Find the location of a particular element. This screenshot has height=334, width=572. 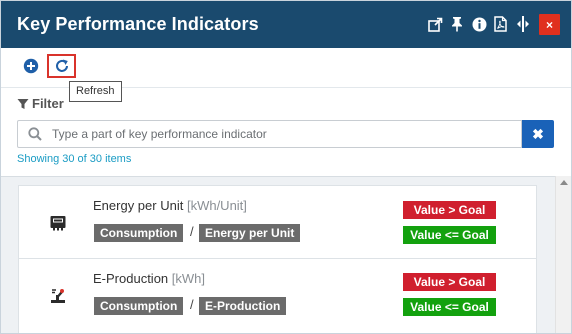

add-kpi-button is located at coordinates (31, 66).